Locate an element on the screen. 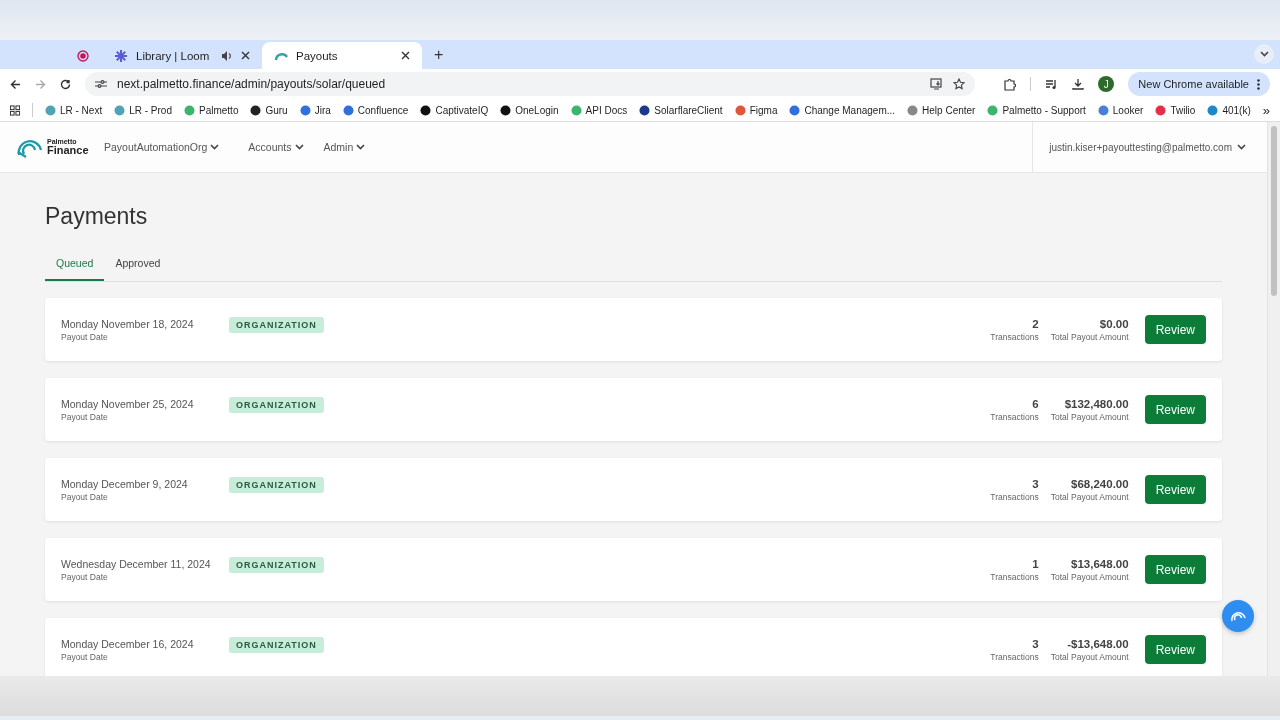 This screenshot has width=1280, height=720. logo-icon is located at coordinates (1238, 616).